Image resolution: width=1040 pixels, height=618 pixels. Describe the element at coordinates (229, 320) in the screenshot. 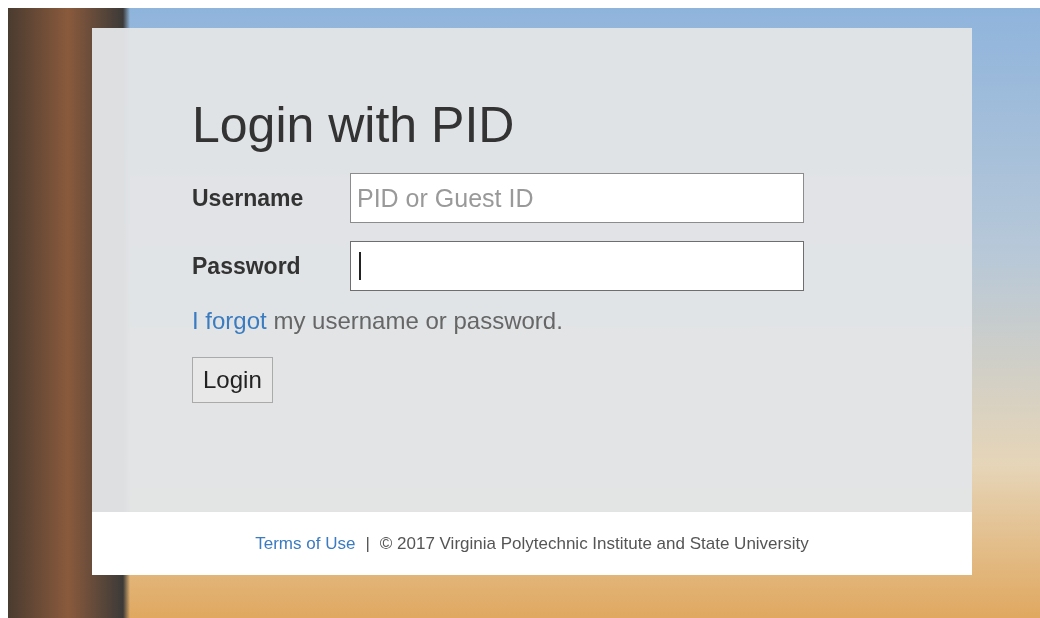

I see `forgot-link: I forgot` at that location.